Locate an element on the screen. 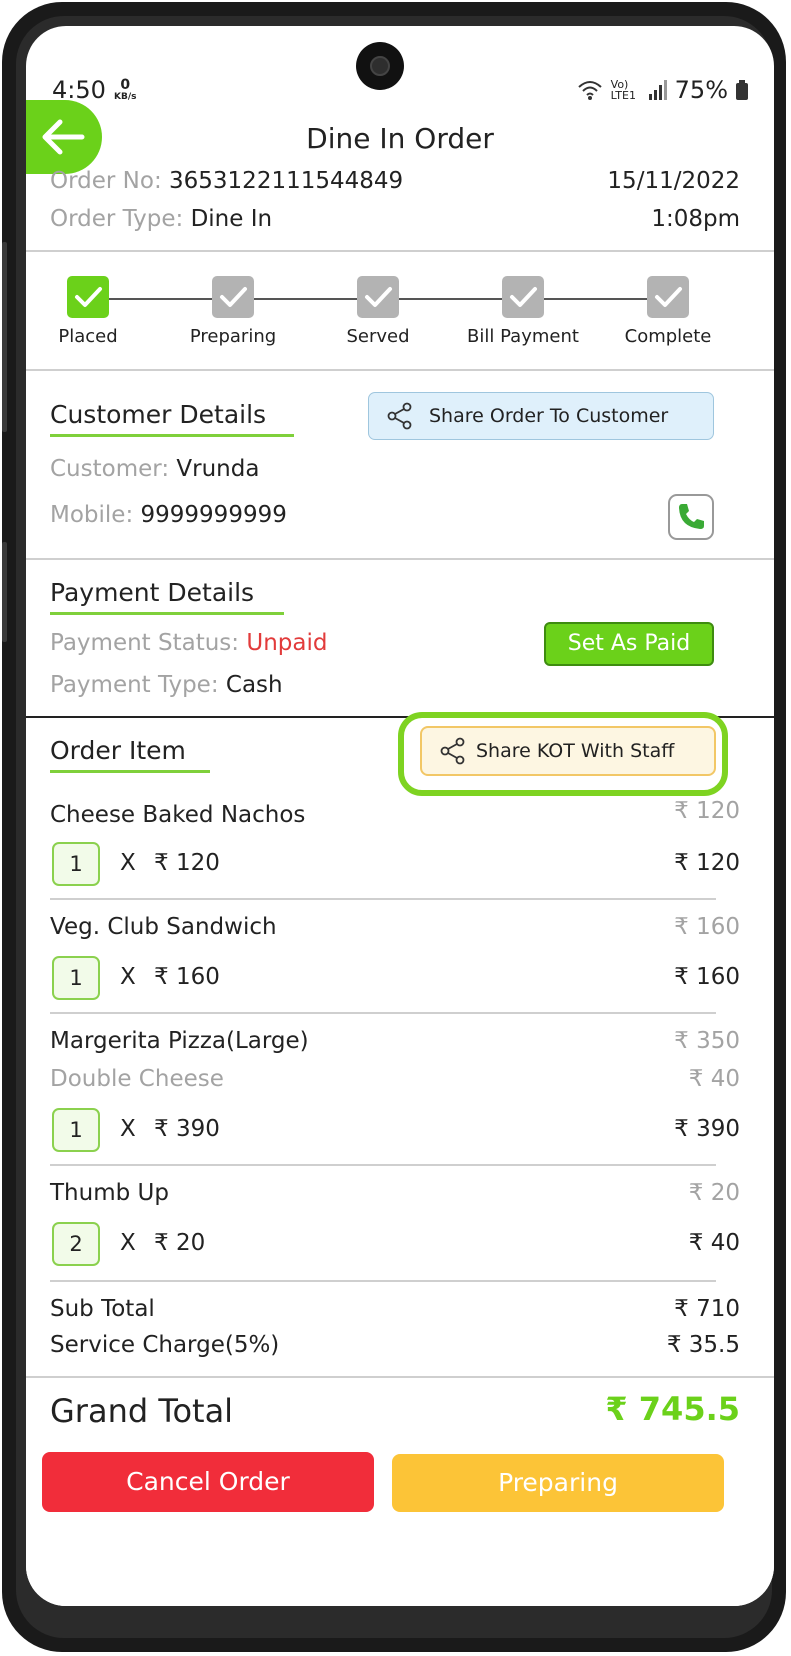 The height and width of the screenshot is (1656, 791). step-label: Served is located at coordinates (378, 336).